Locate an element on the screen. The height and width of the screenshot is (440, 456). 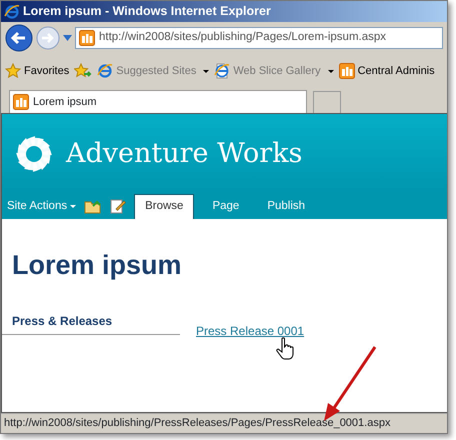
folder-icon is located at coordinates (93, 206).